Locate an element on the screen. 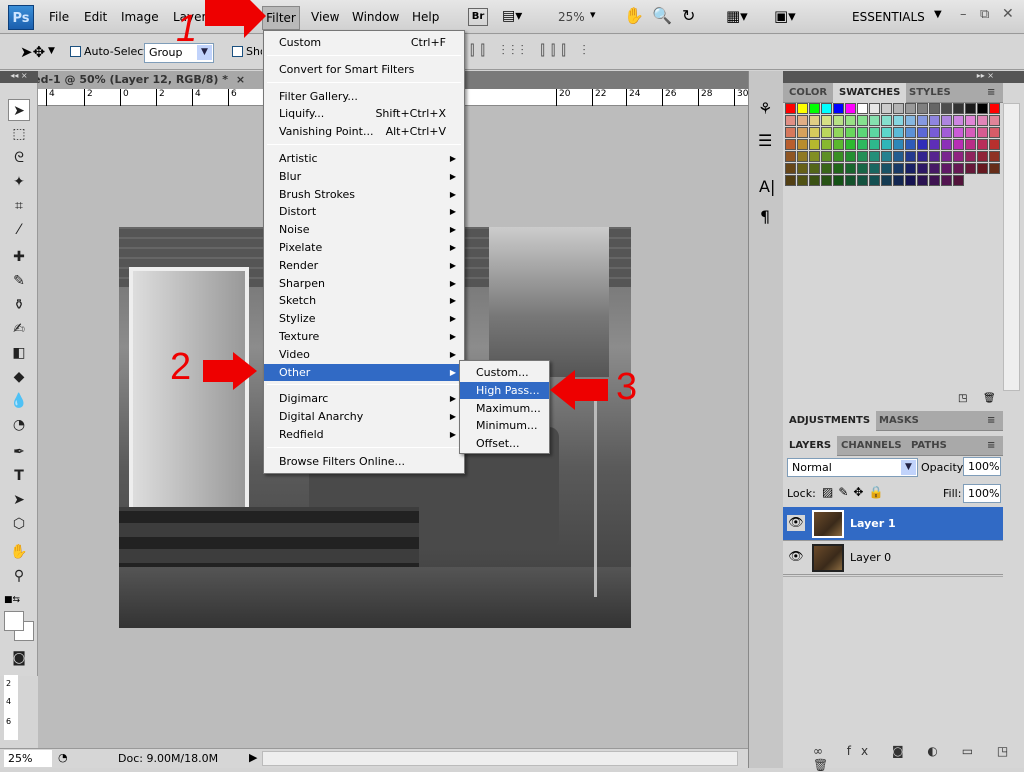 The height and width of the screenshot is (772, 1024). menu-item-digimarc: Digimarc ▶ is located at coordinates (364, 398).